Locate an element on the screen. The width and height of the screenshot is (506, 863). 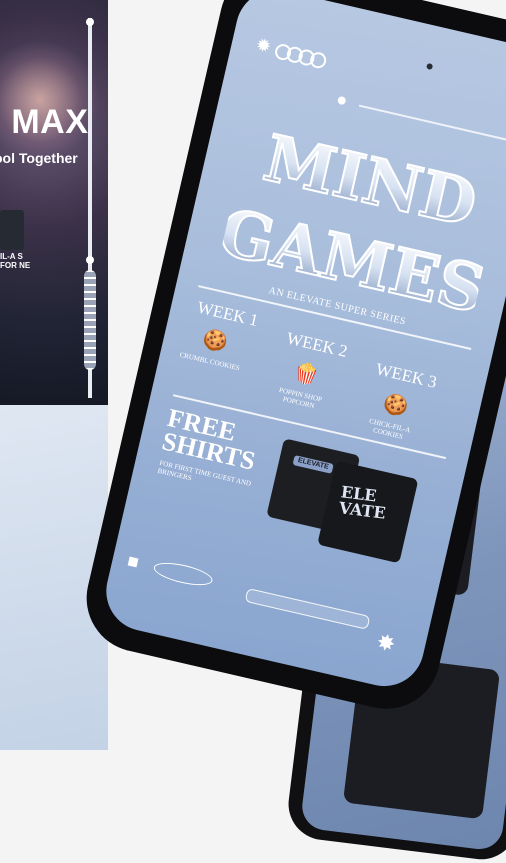
shirt-front-print: ELEVATE is located at coordinates (313, 464).